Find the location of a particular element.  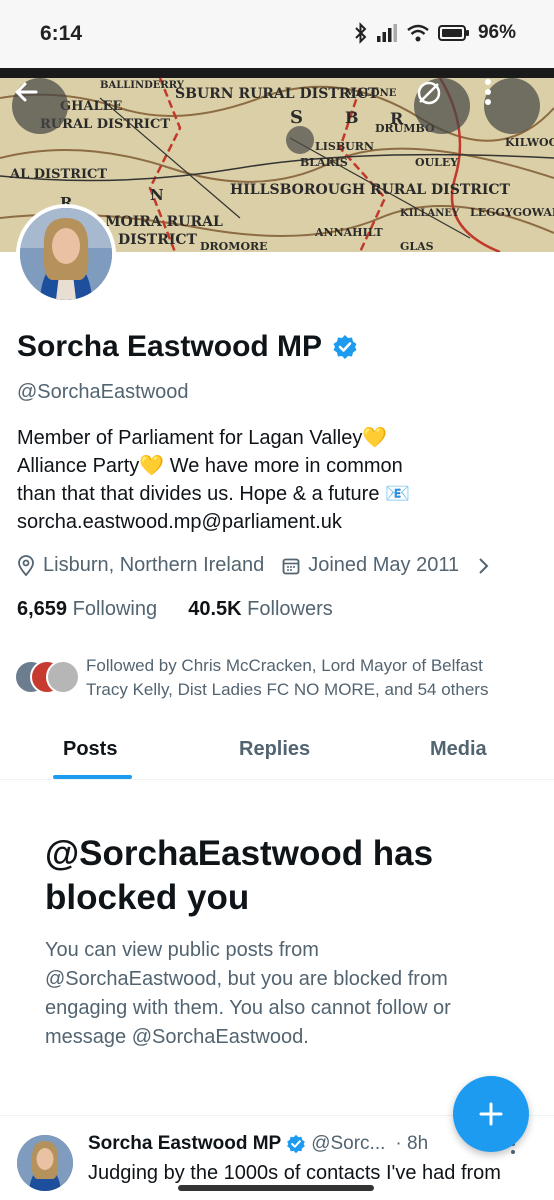

svg-text: HILLSBOROUGH RURAL DISTRICT is located at coordinates (370, 190).